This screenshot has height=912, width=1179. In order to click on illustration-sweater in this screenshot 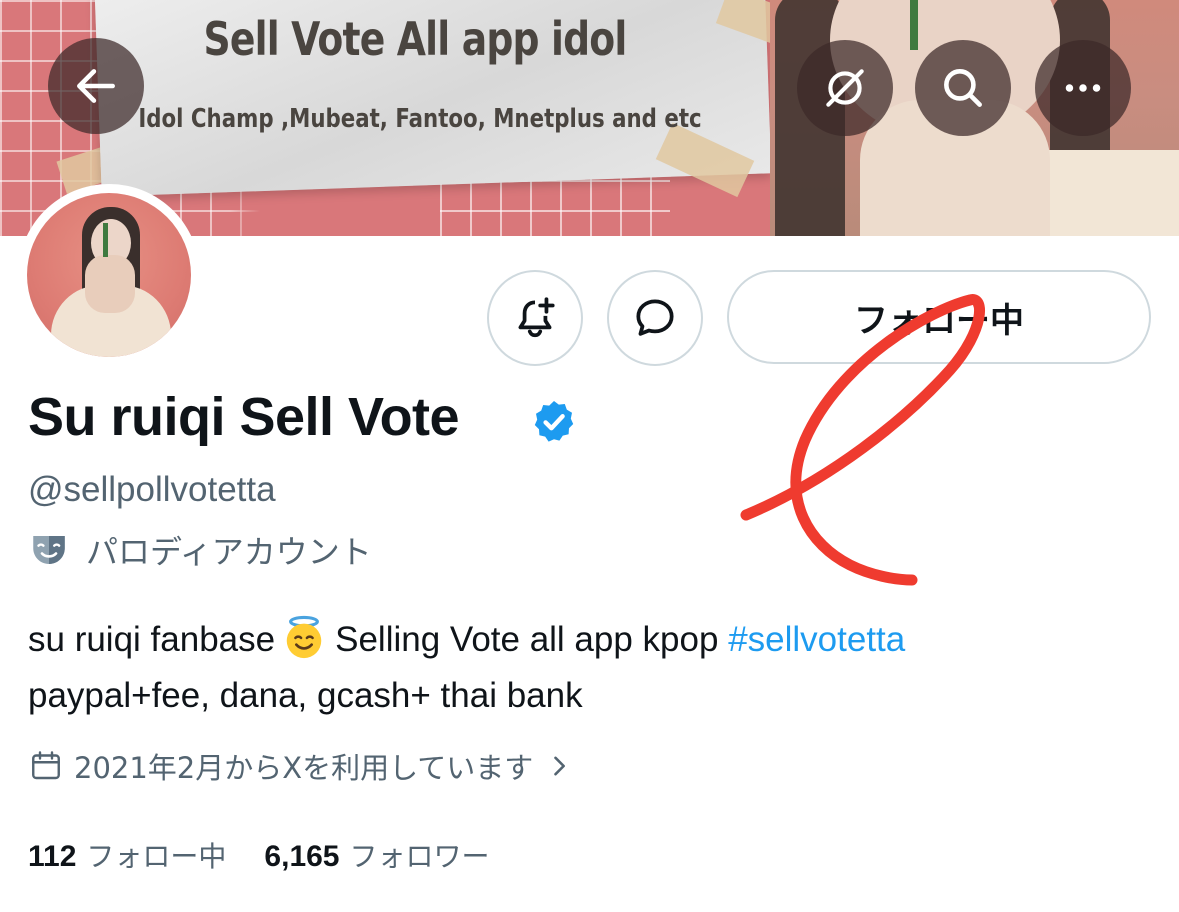, I will do `click(1109, 193)`.